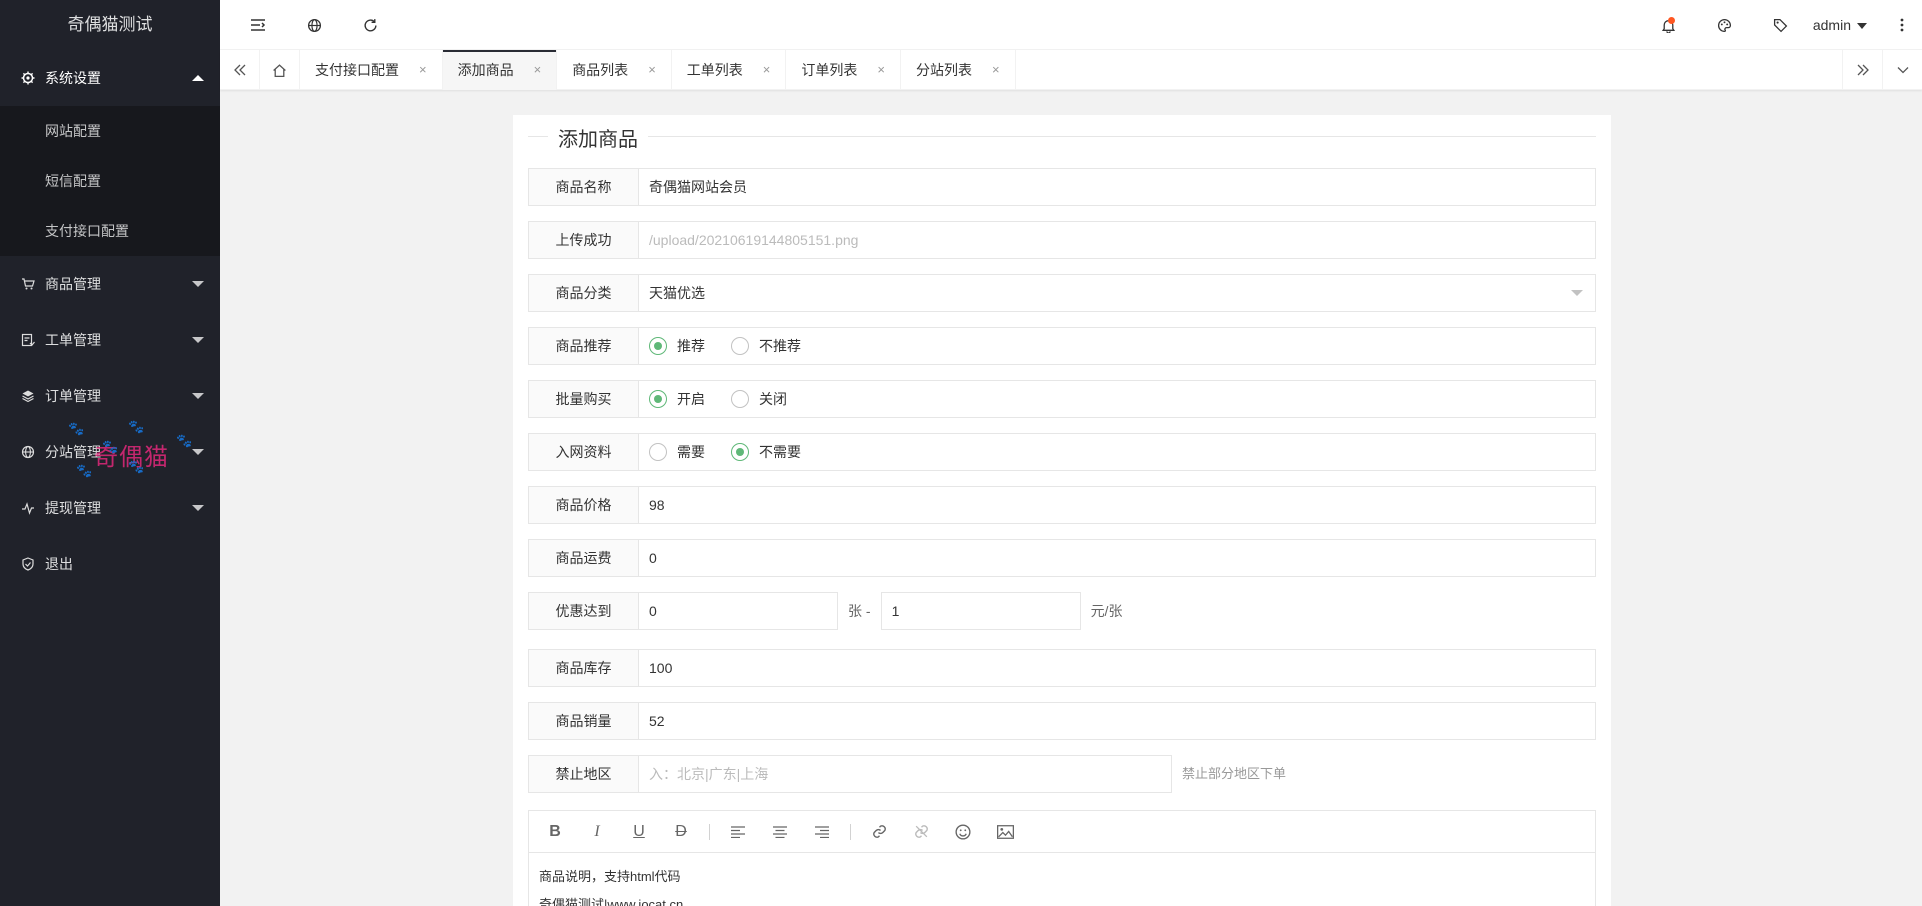  I want to click on bell-icon, so click(1668, 25).